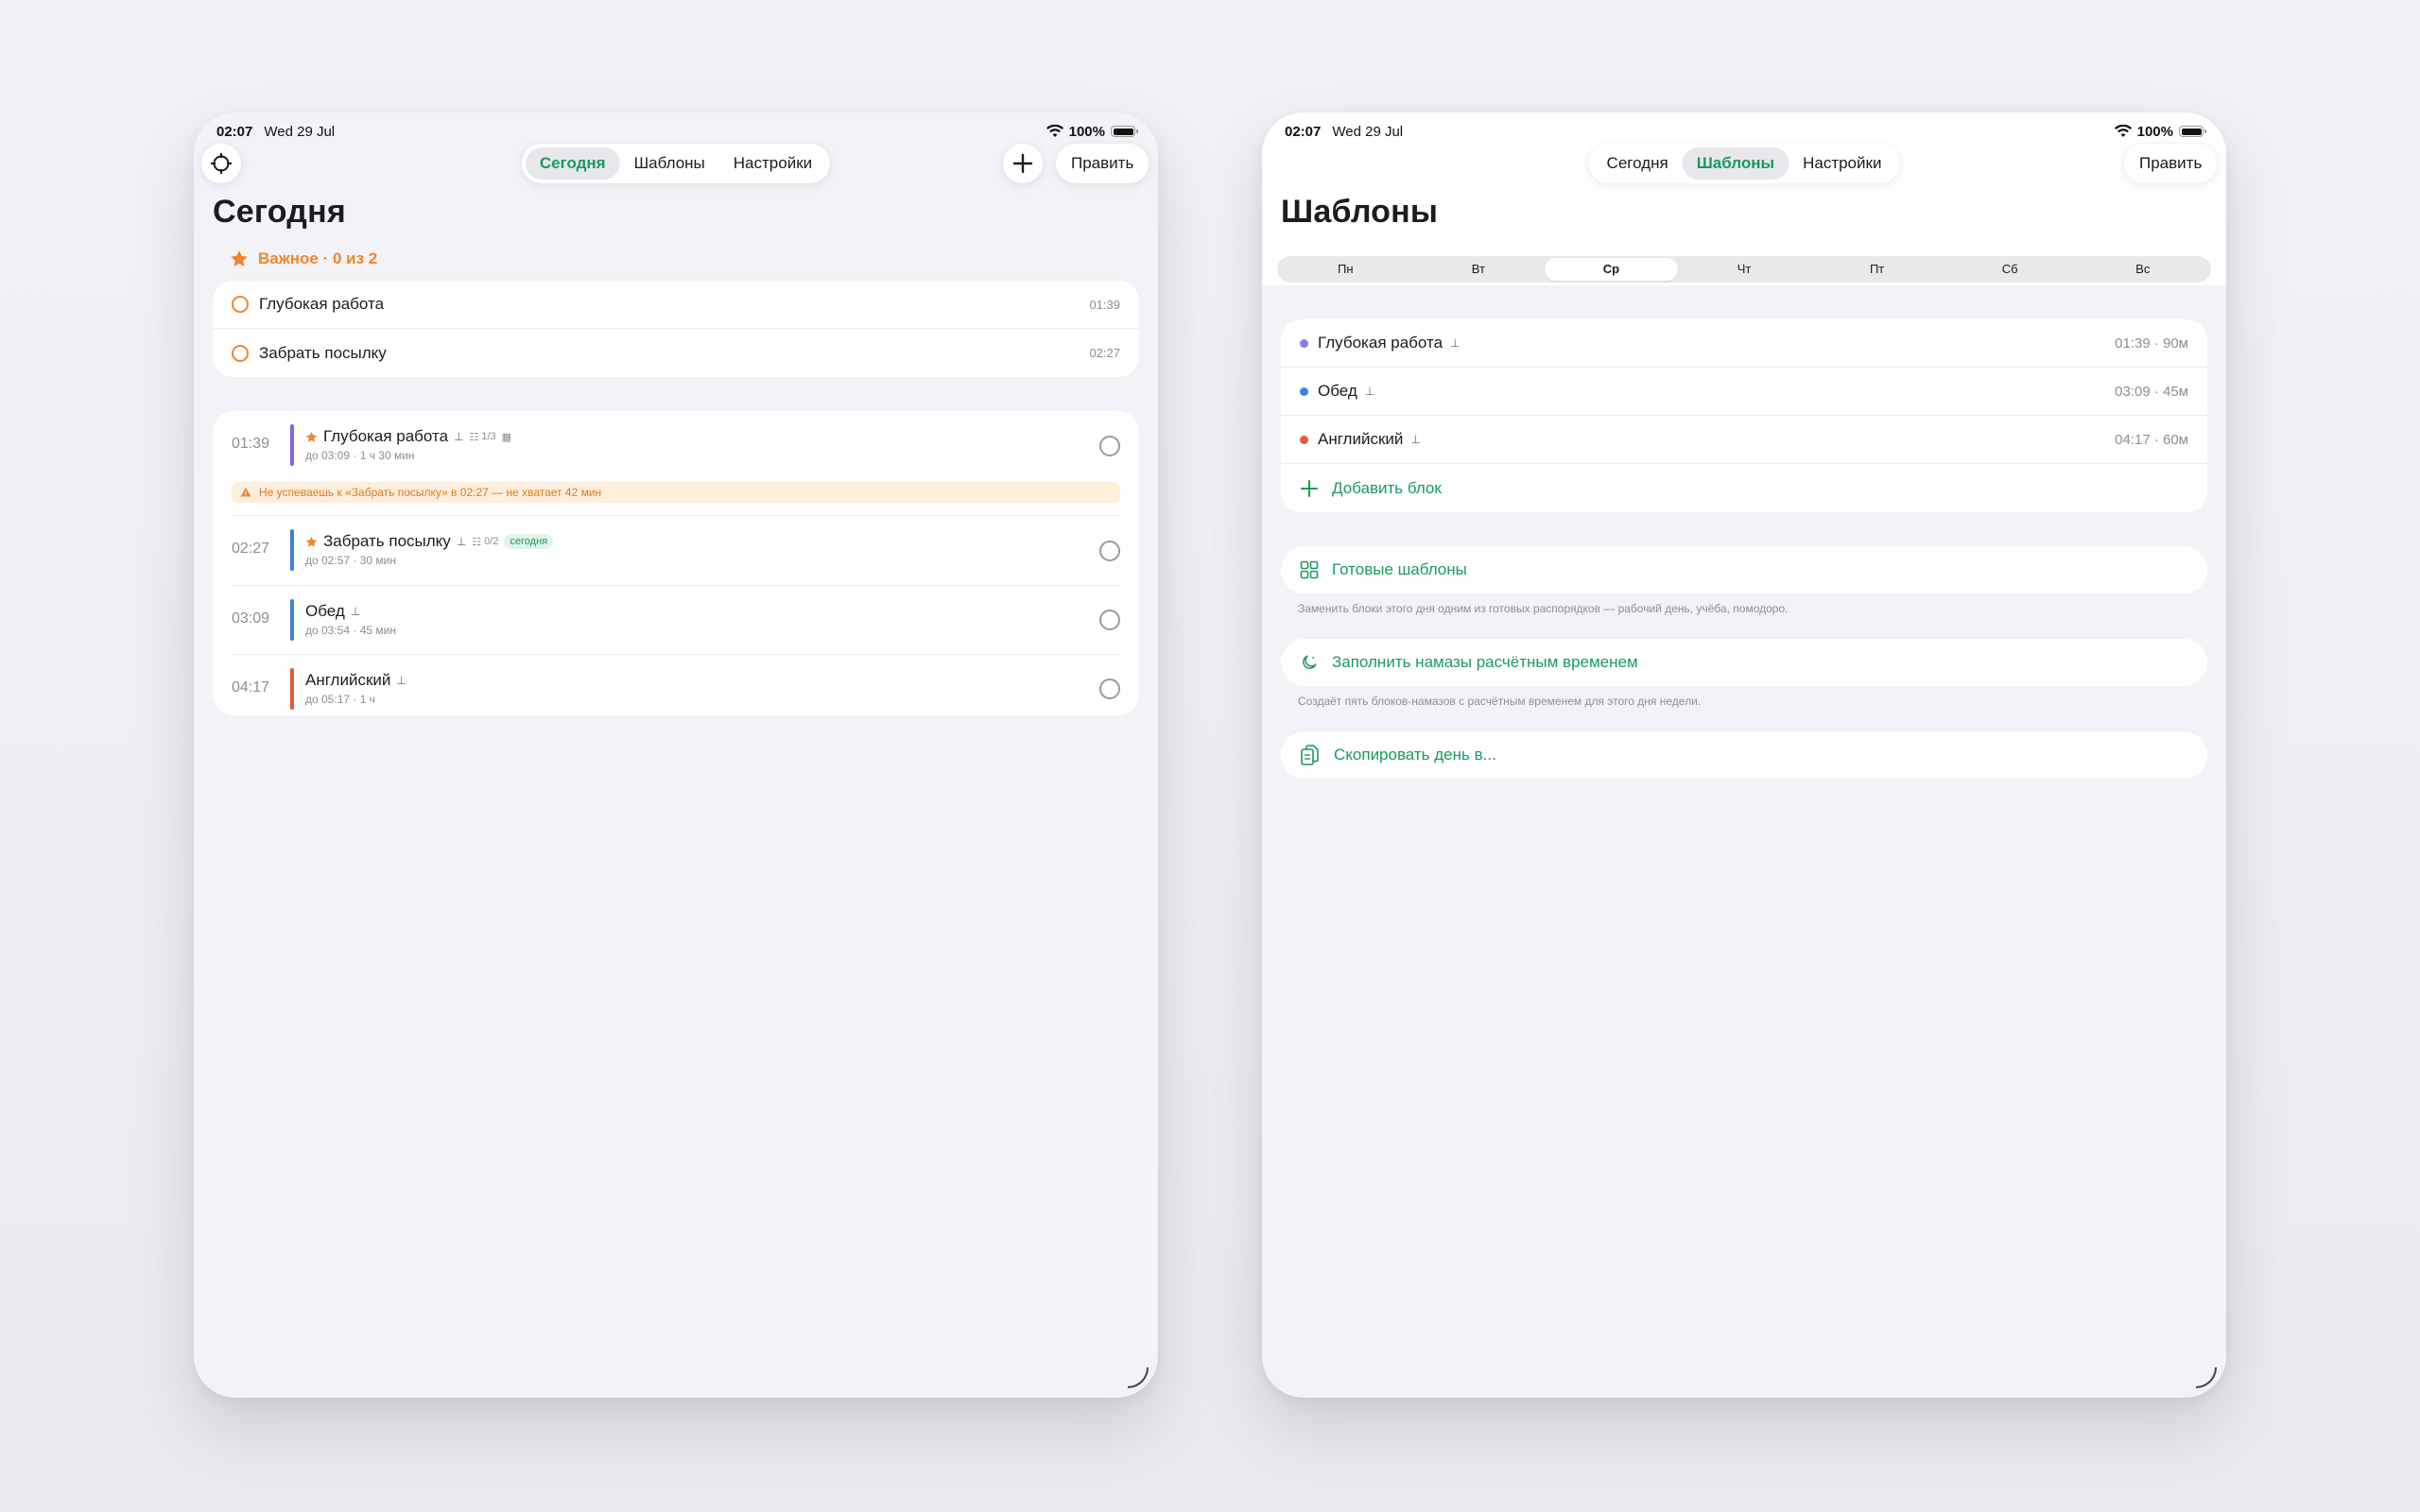 This screenshot has width=2420, height=1512. What do you see at coordinates (488, 436) in the screenshot?
I see `subtasks-count: 1/3` at bounding box center [488, 436].